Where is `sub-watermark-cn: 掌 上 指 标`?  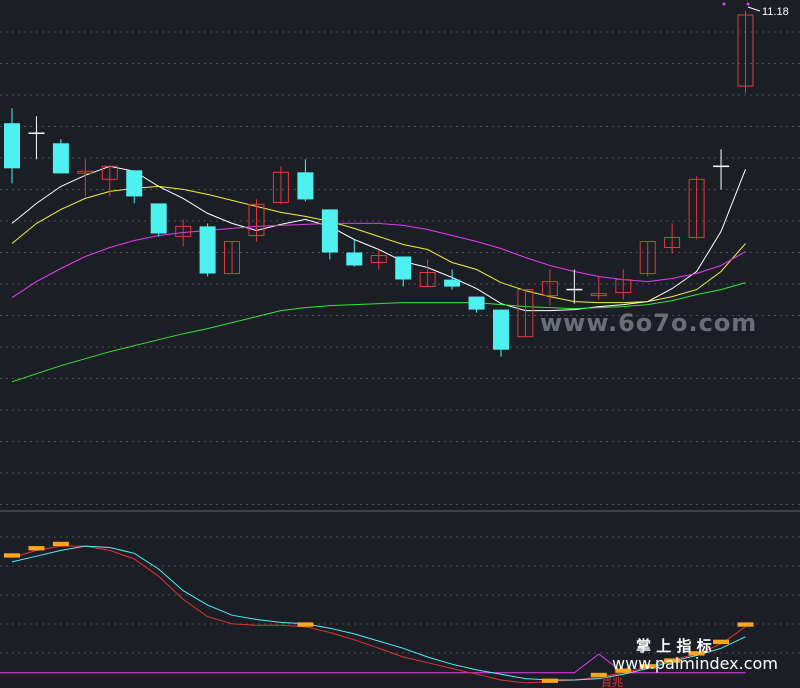
sub-watermark-cn: 掌 上 指 标 is located at coordinates (674, 646).